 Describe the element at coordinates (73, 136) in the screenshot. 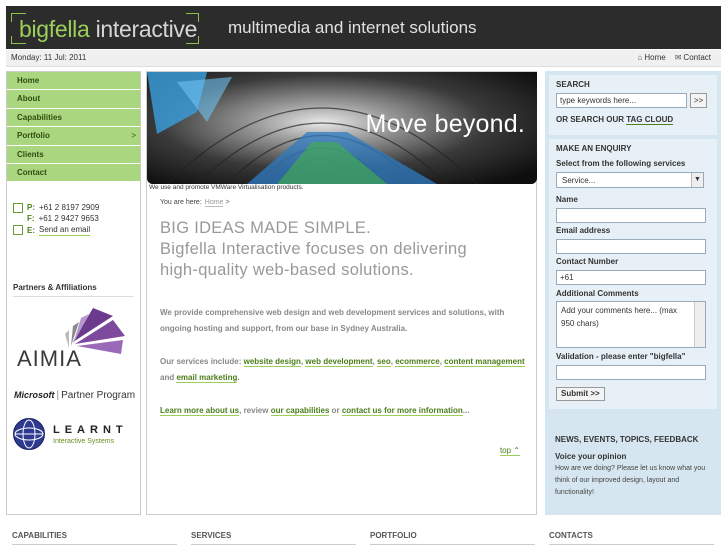

I see `nav-item-portfolio: Portfolio >` at that location.